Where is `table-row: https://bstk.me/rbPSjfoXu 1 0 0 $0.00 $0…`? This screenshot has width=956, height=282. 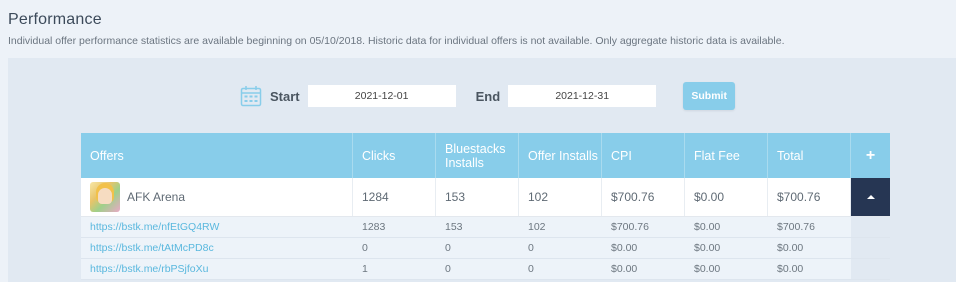
table-row: https://bstk.me/rbPSjfoXu 1 0 0 $0.00 $0… is located at coordinates (485, 269).